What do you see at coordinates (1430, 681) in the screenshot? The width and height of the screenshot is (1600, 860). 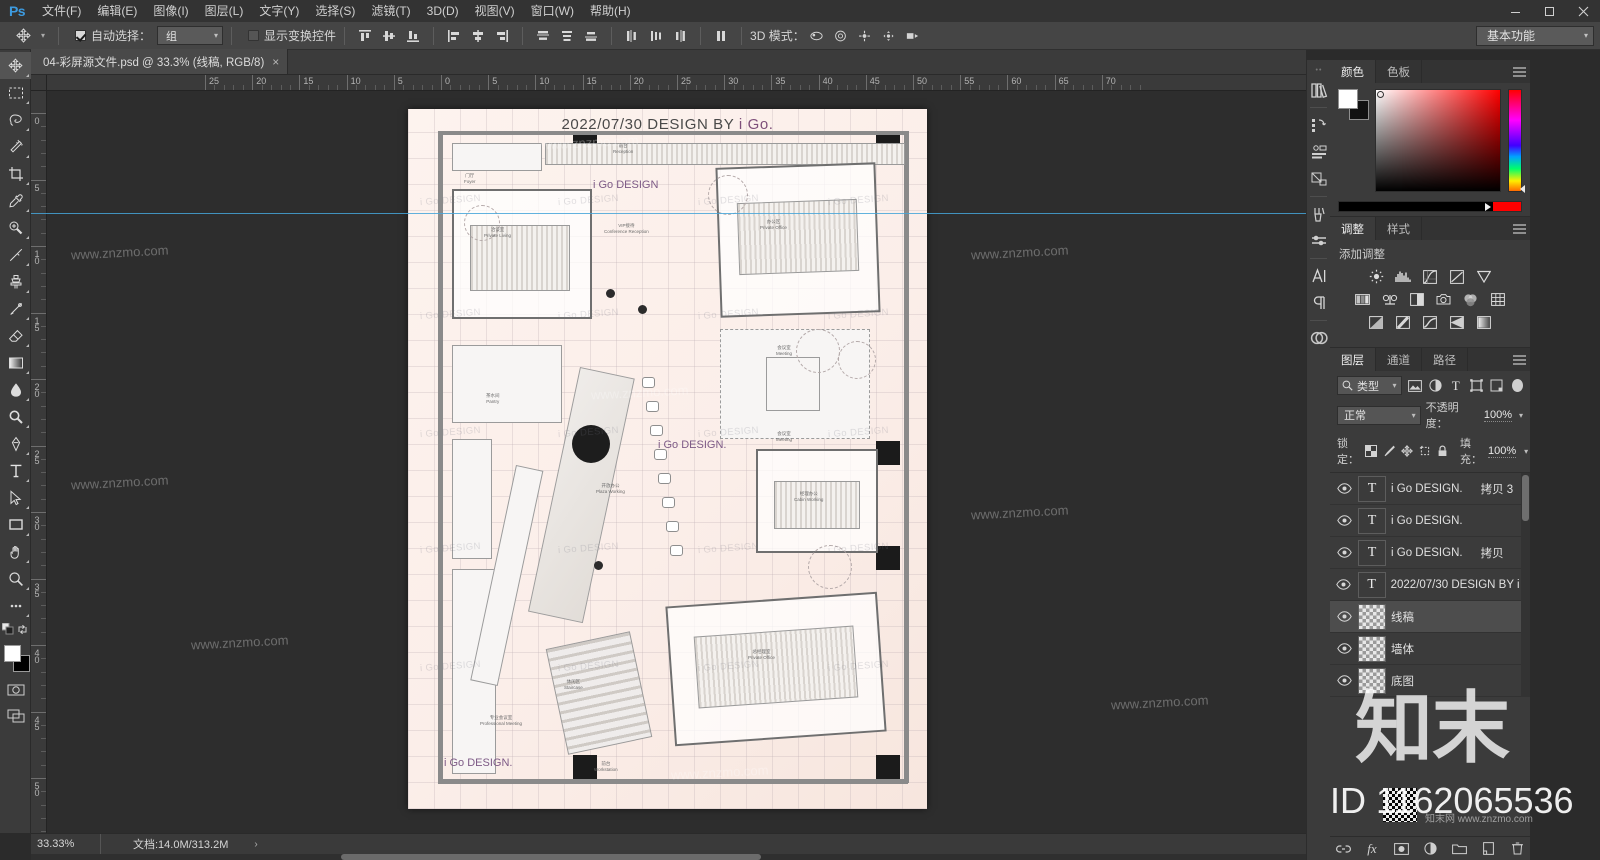 I see `layer-row: 底图` at bounding box center [1430, 681].